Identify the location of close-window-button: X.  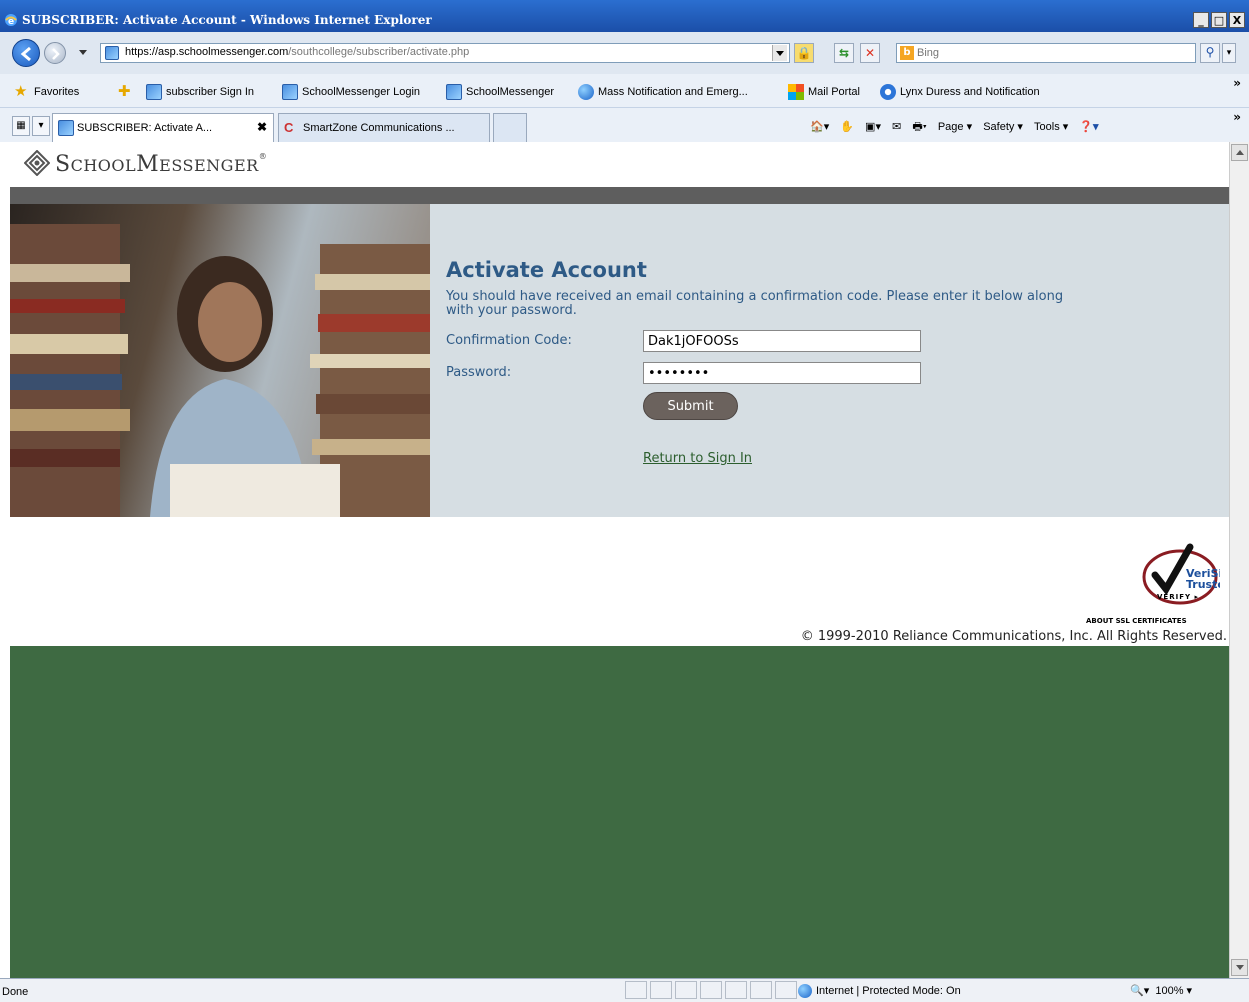
(1237, 20).